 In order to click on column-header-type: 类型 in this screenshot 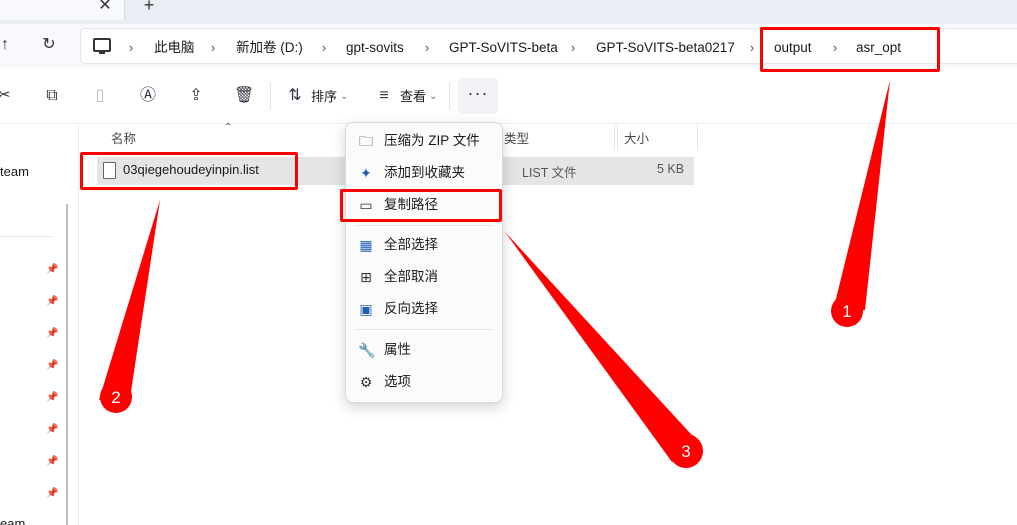, I will do `click(516, 139)`.